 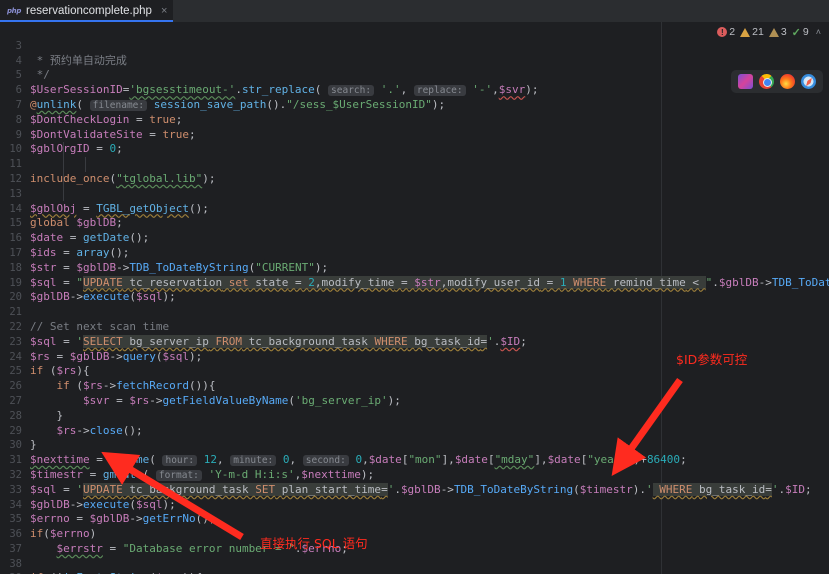 I want to click on warning-count: 21, so click(x=758, y=32).